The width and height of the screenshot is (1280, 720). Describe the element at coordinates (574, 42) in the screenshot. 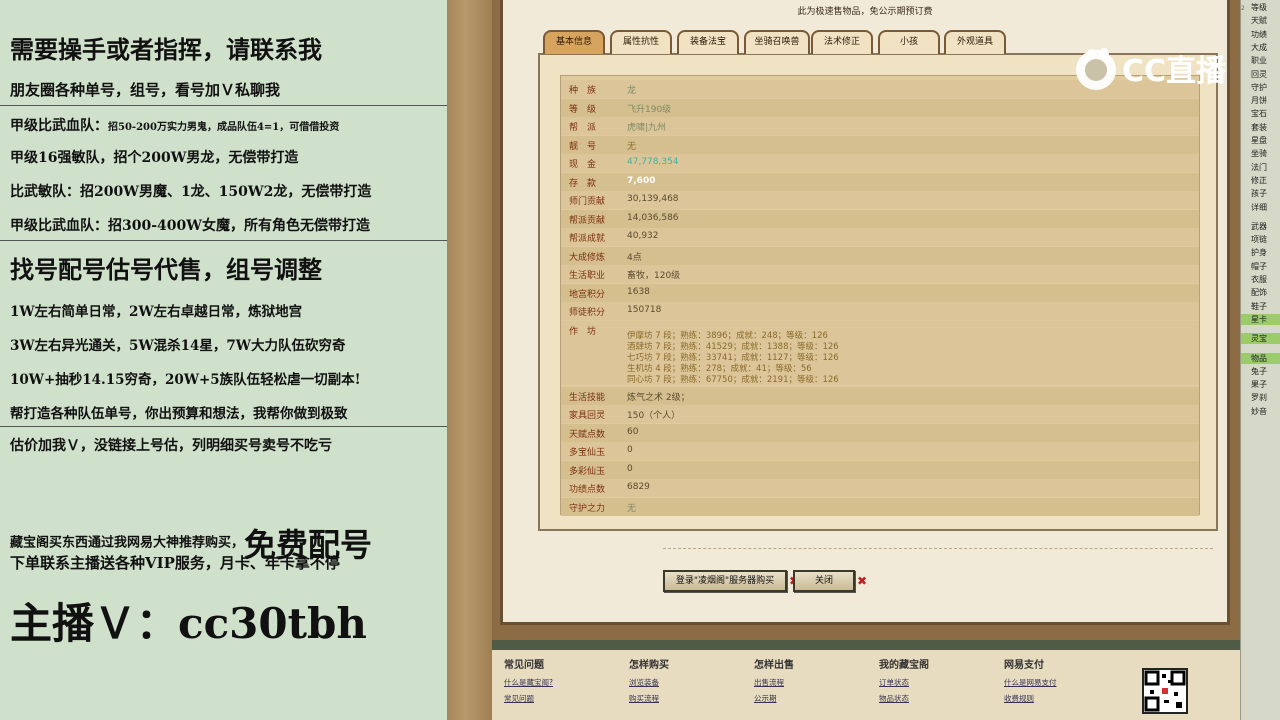

I see `tab-0: 基本信息` at that location.